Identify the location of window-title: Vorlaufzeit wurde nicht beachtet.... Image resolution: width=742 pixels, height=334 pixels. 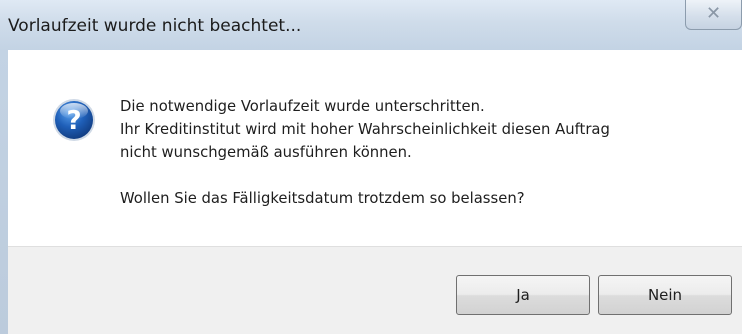
(155, 26).